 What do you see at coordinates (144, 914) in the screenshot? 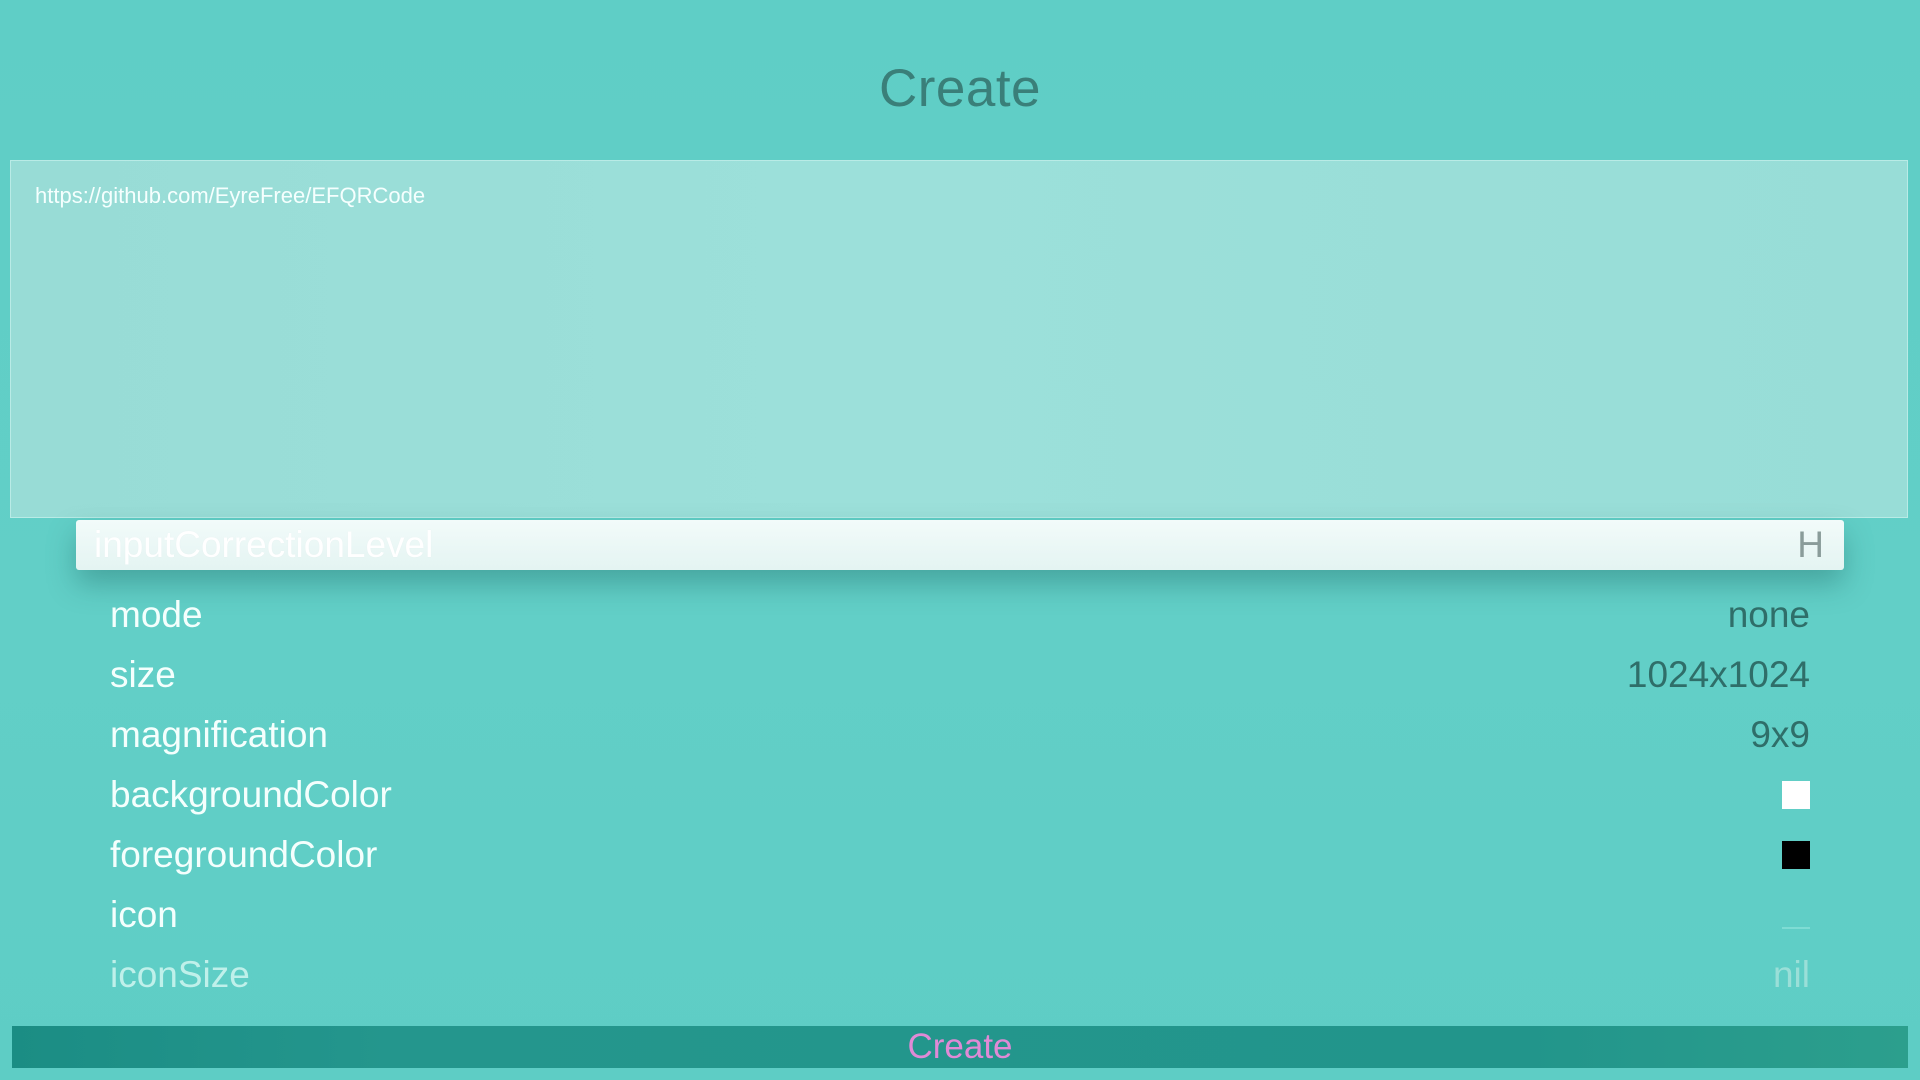
I see `setting-label: icon` at bounding box center [144, 914].